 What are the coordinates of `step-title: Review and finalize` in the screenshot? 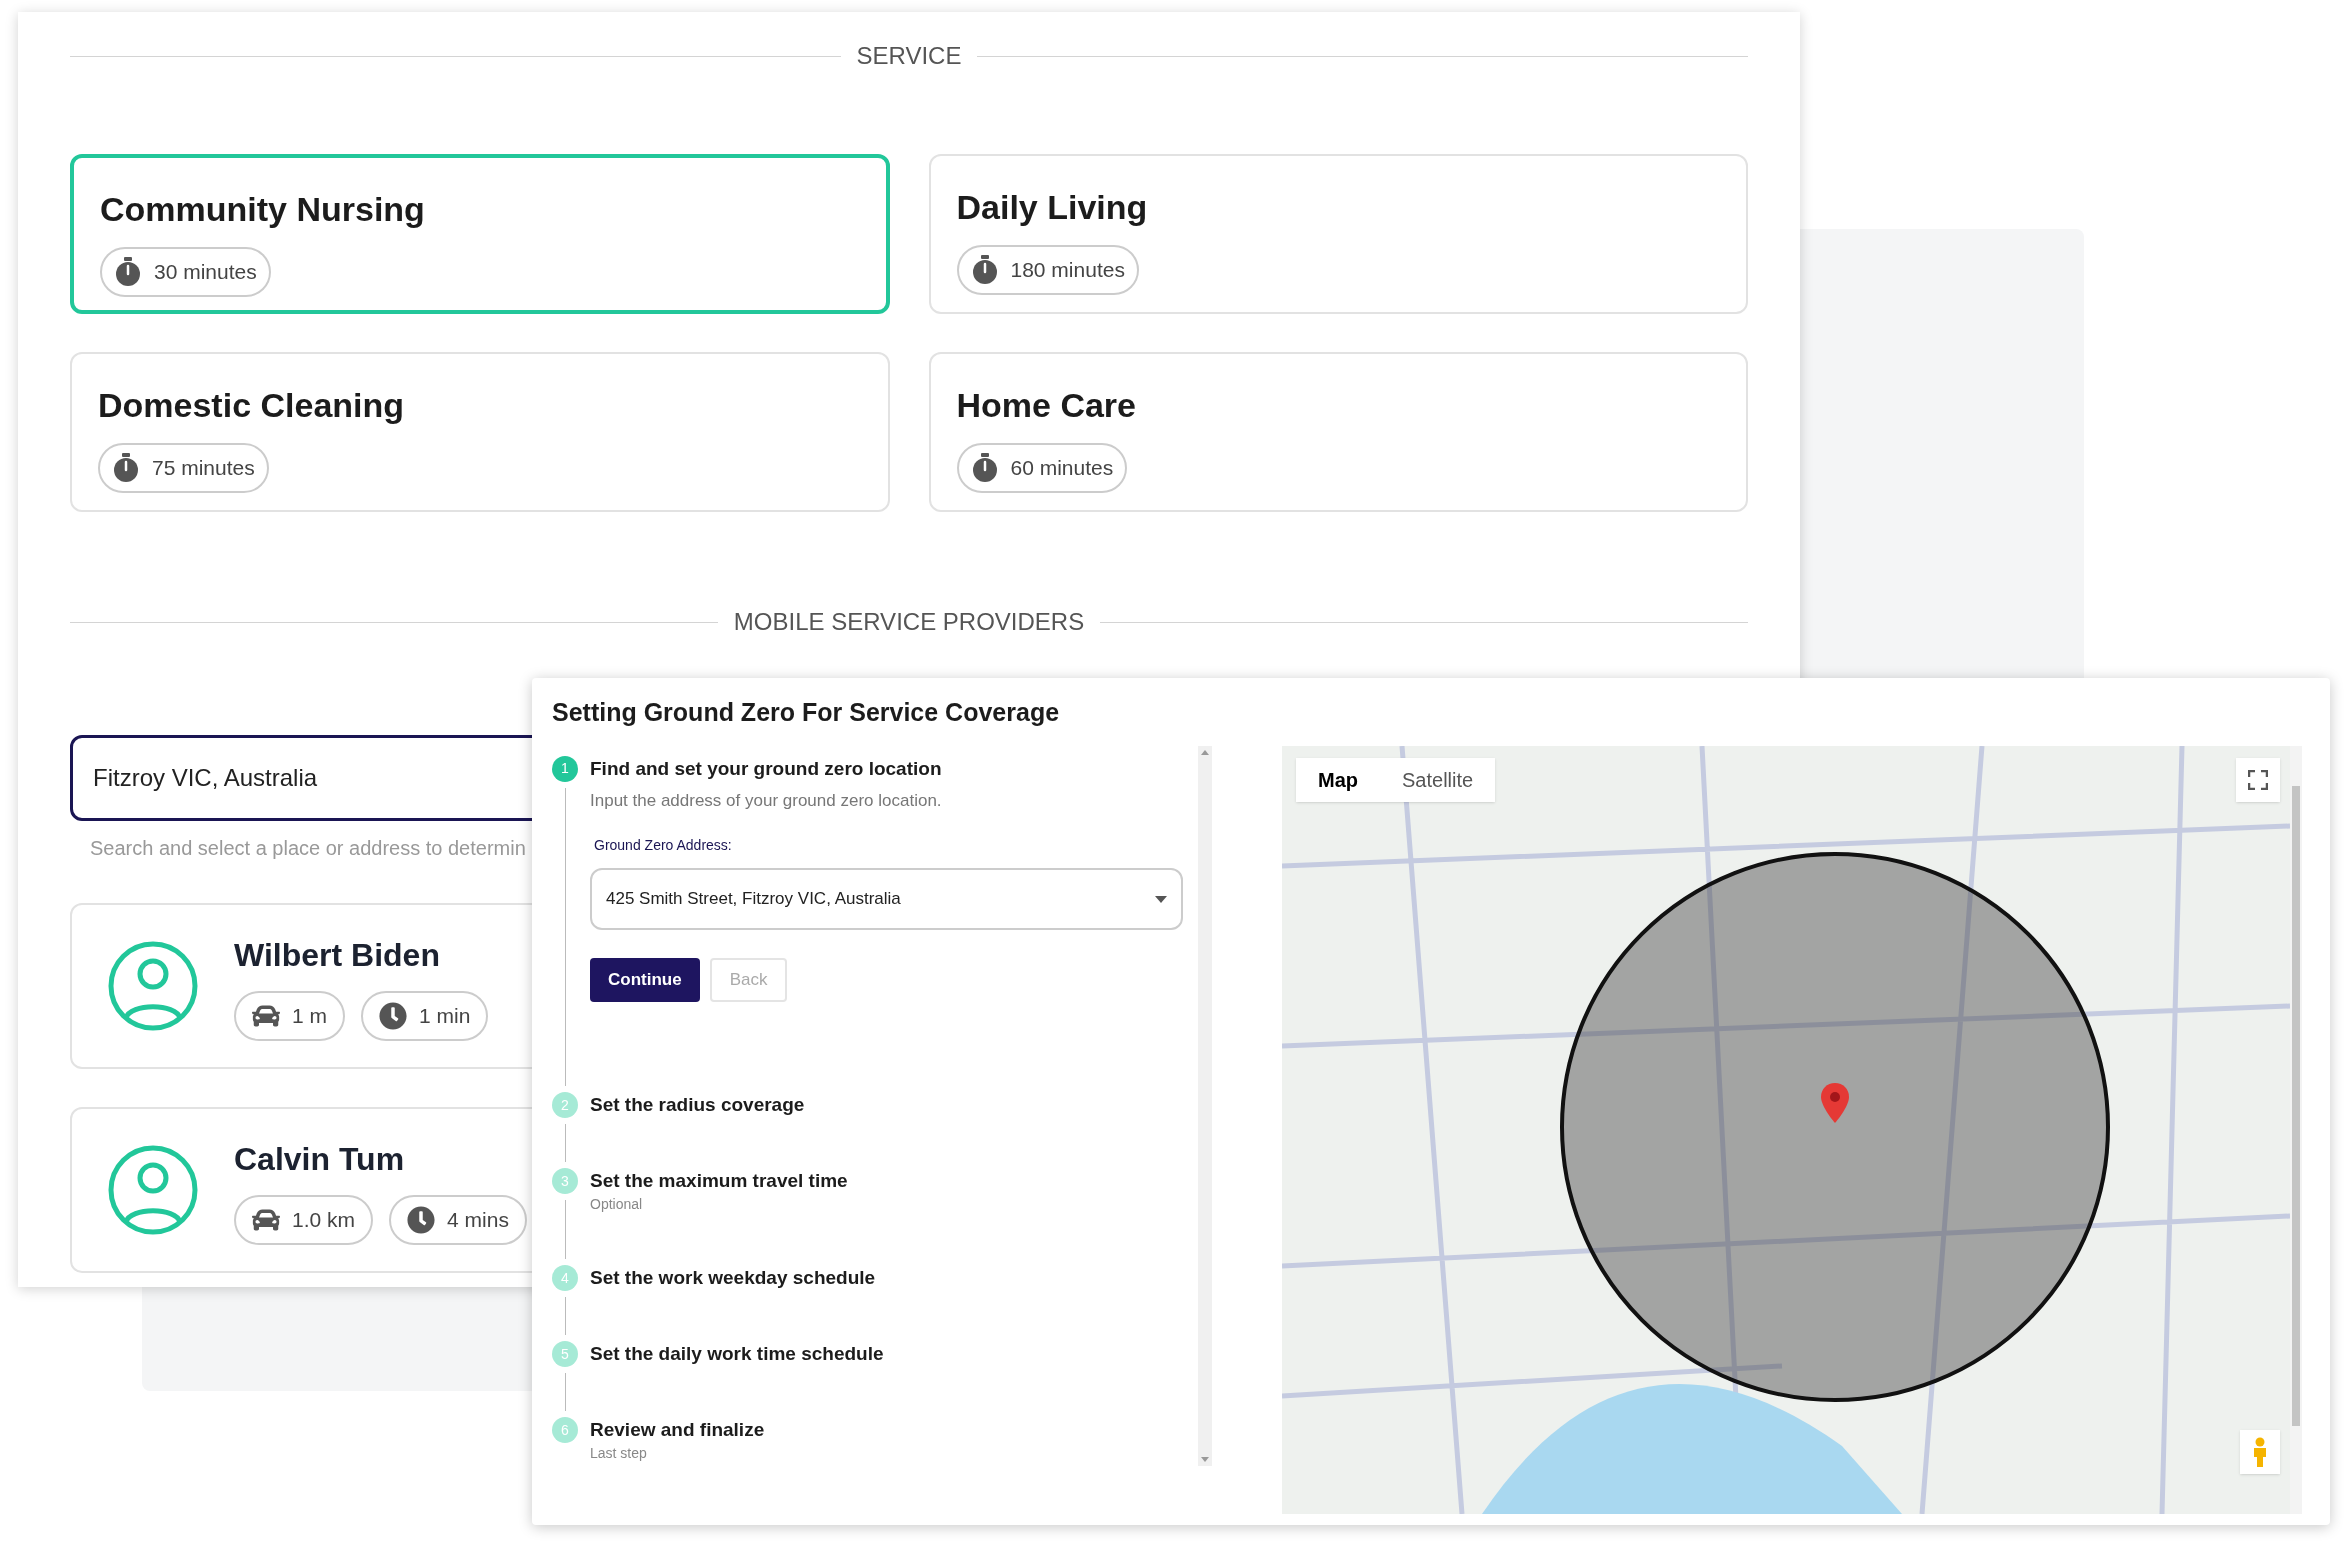 It's located at (677, 1430).